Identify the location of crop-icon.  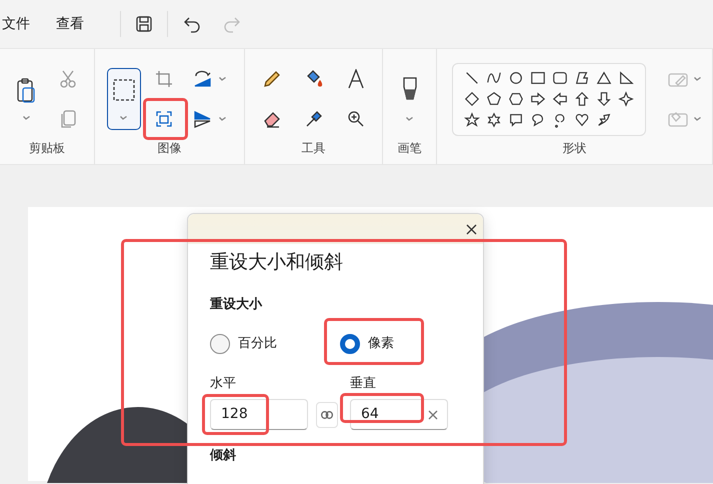
(163, 79).